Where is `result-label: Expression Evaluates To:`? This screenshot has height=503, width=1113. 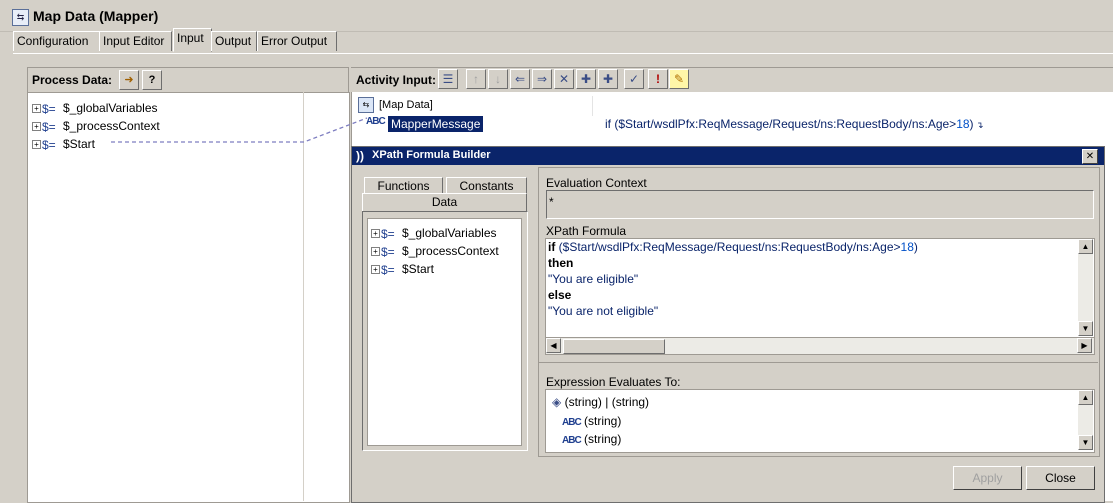 result-label: Expression Evaluates To: is located at coordinates (613, 382).